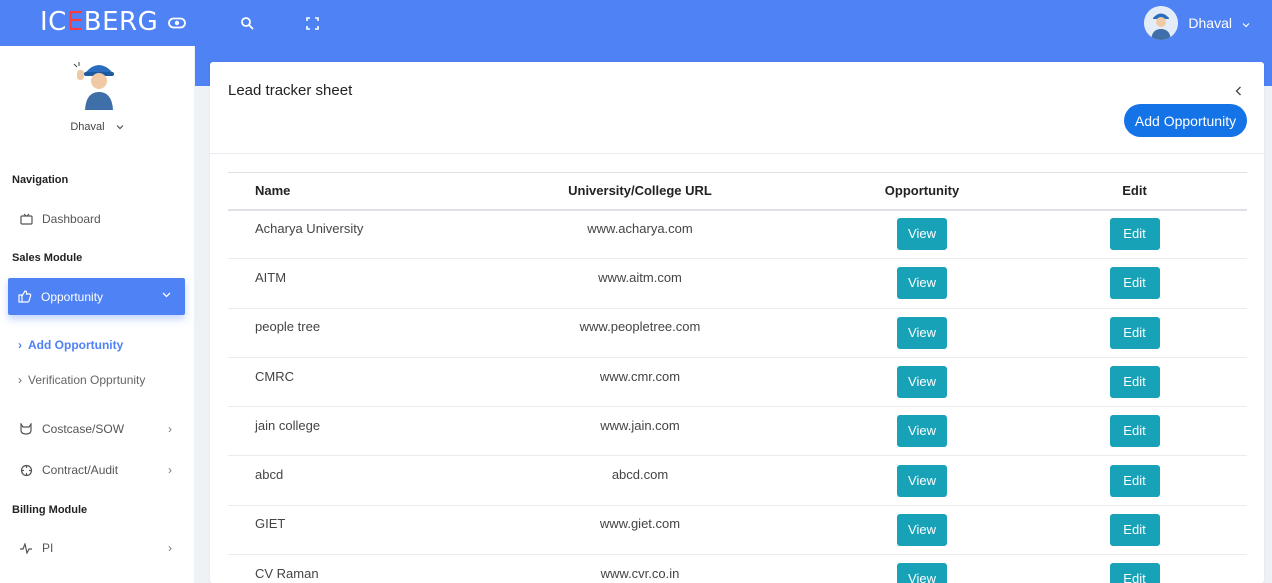  Describe the element at coordinates (26, 548) in the screenshot. I see `activity-icon` at that location.